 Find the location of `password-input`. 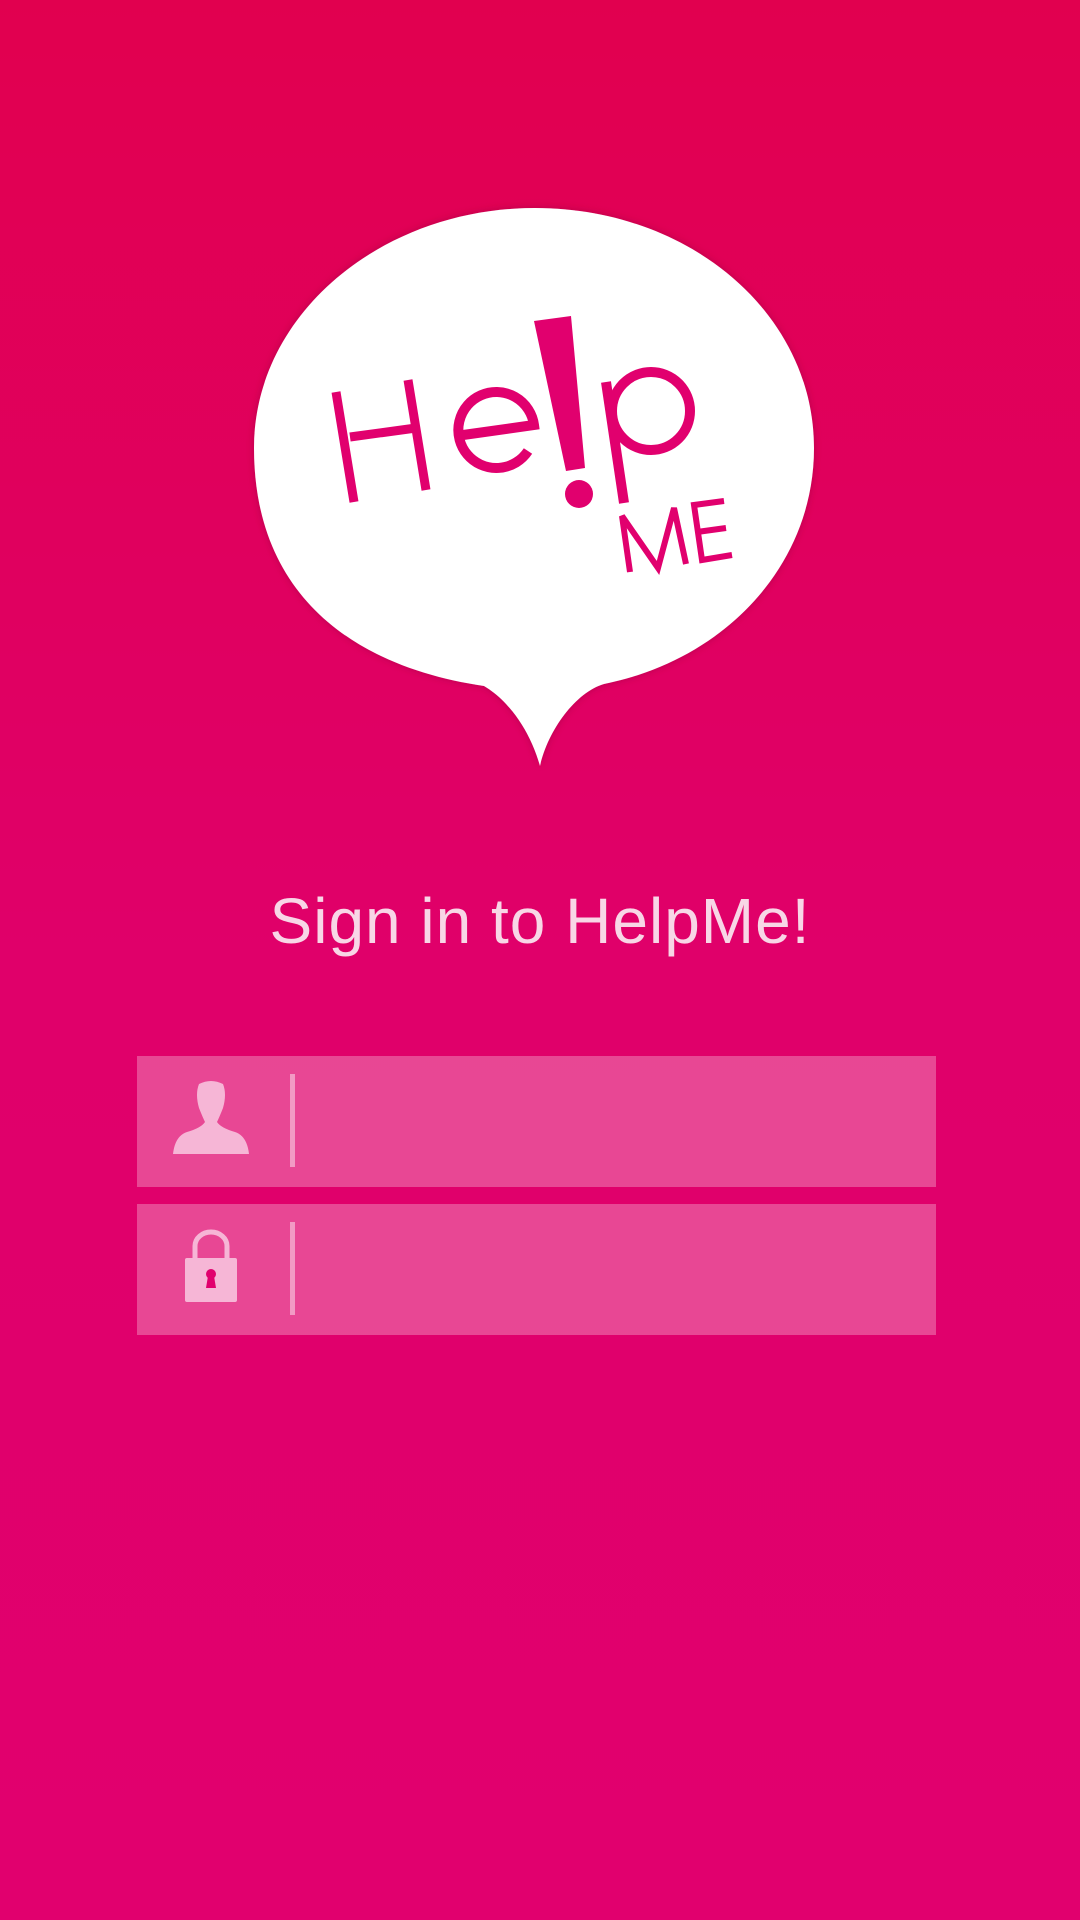

password-input is located at coordinates (614, 1270).